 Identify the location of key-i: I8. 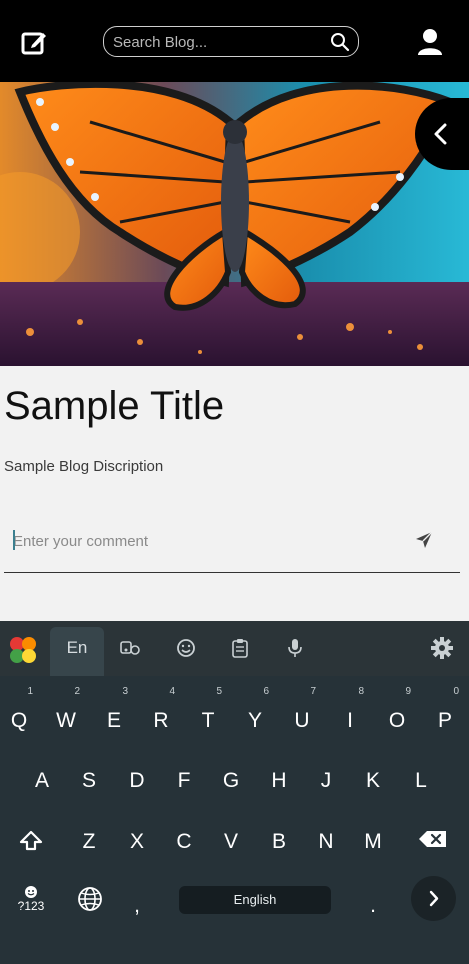
(350, 713).